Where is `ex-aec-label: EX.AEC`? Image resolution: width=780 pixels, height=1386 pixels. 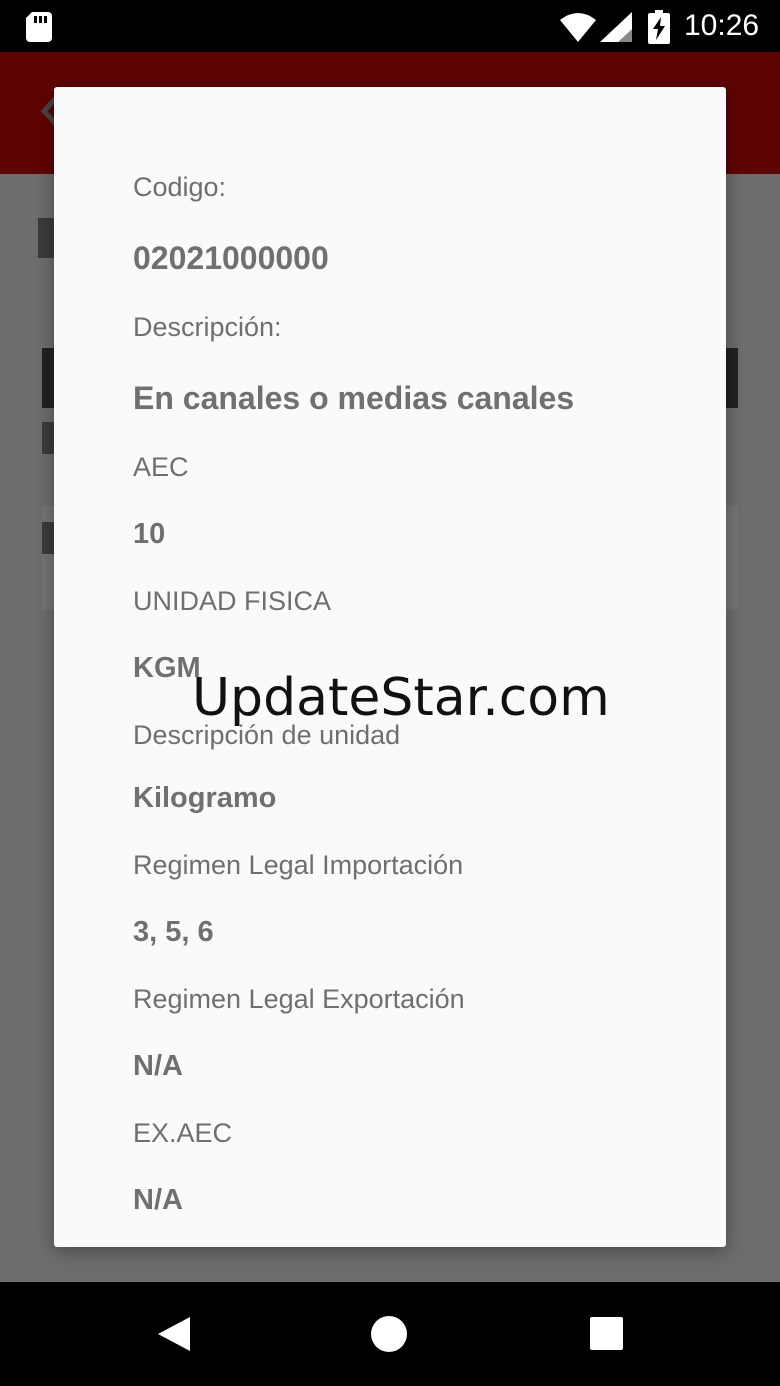 ex-aec-label: EX.AEC is located at coordinates (183, 1133).